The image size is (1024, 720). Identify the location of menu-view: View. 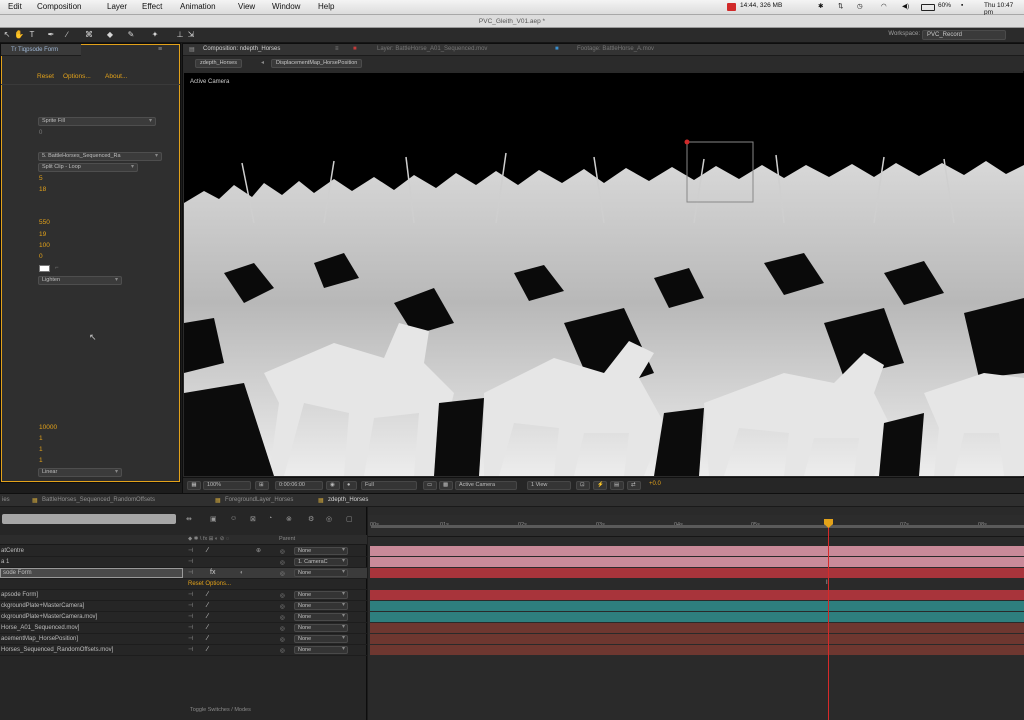
(246, 6).